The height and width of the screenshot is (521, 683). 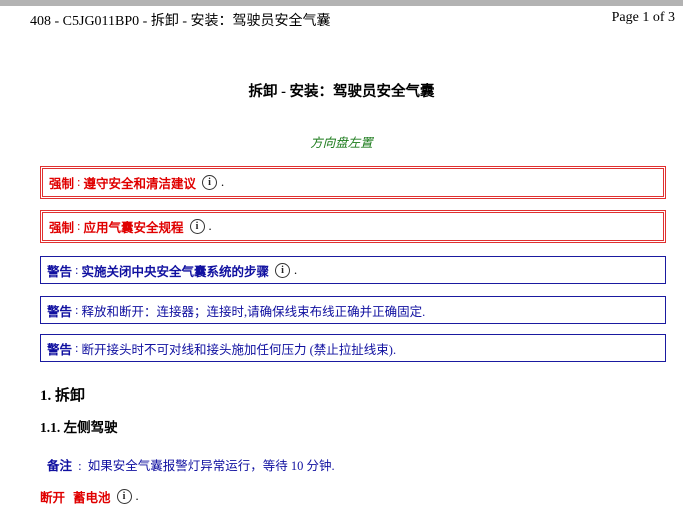 I want to click on document-reference: 408 - C5JG011BP0 - 拆卸 - 安装：驾驶员安全气囊, so click(x=180, y=21).